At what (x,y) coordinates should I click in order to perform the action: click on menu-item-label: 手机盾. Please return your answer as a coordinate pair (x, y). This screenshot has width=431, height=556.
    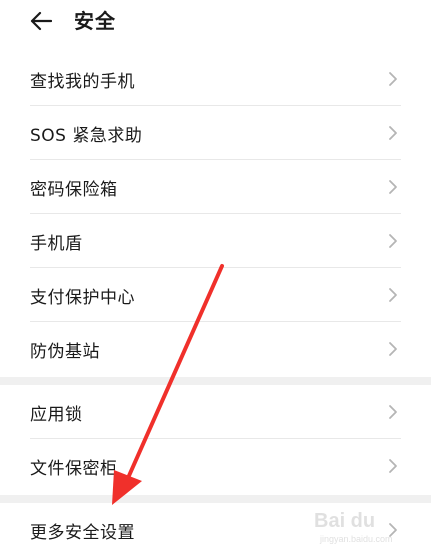
    Looking at the image, I should click on (56, 243).